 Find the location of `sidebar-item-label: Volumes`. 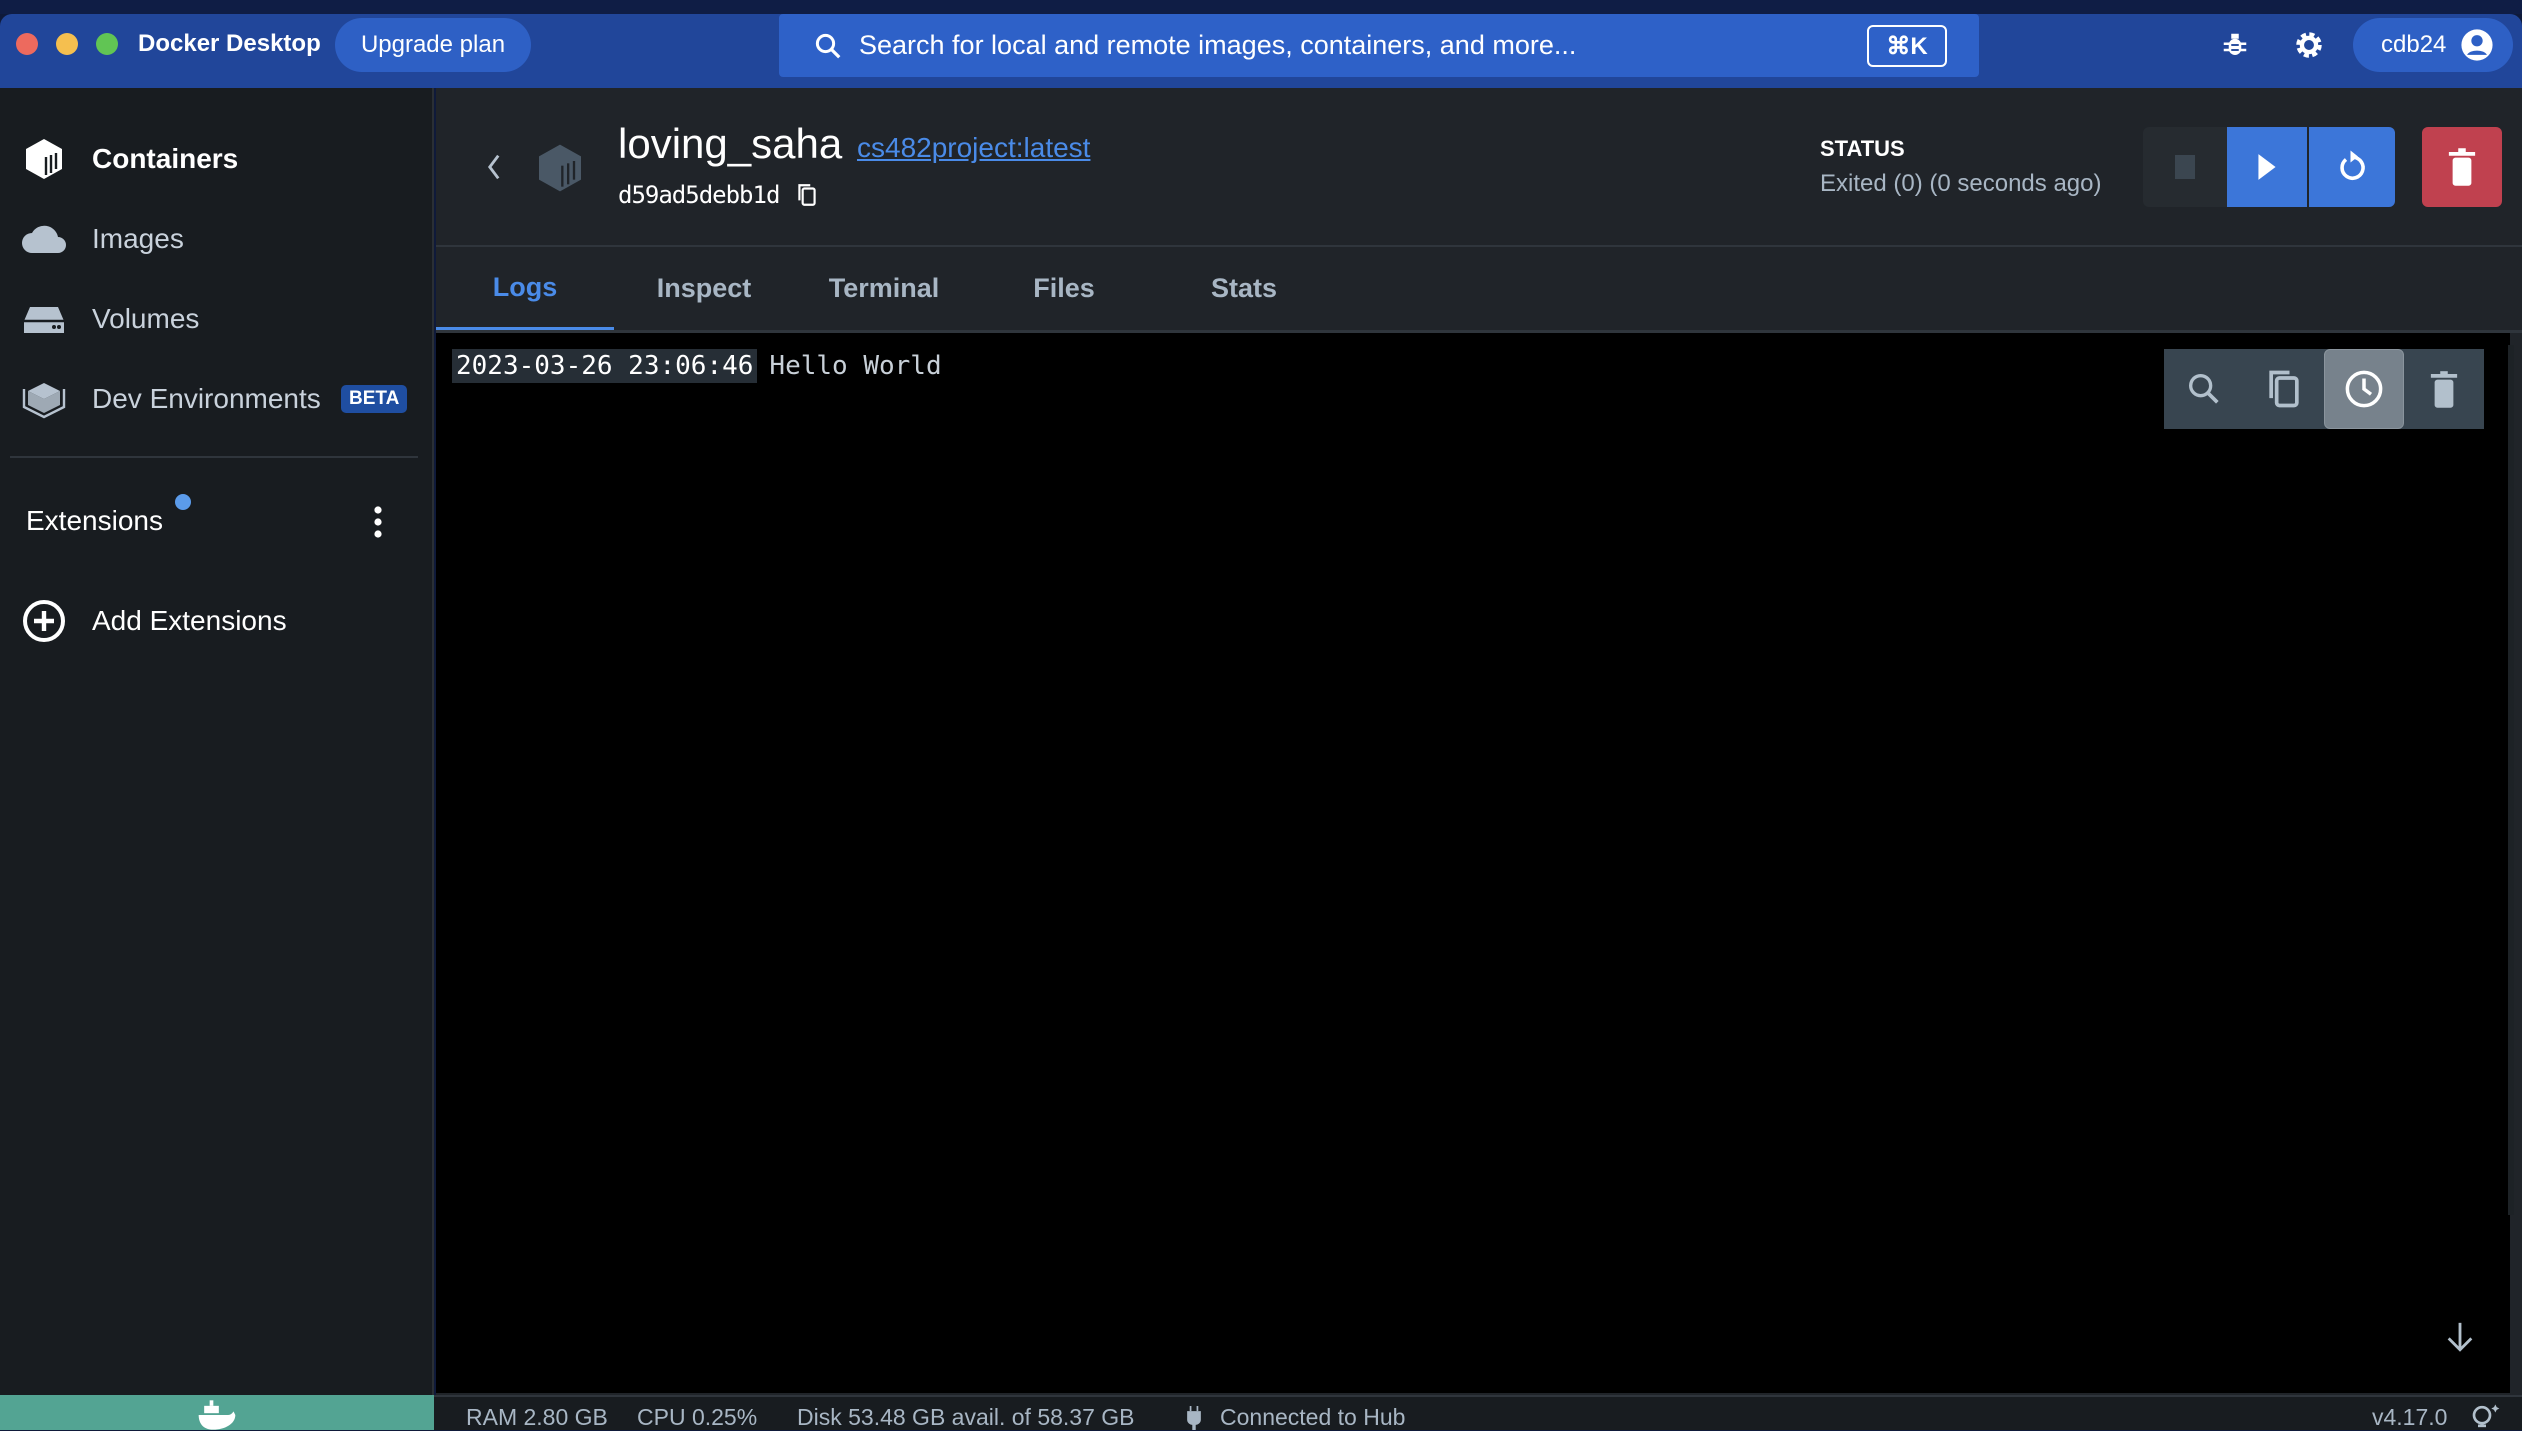

sidebar-item-label: Volumes is located at coordinates (146, 318).